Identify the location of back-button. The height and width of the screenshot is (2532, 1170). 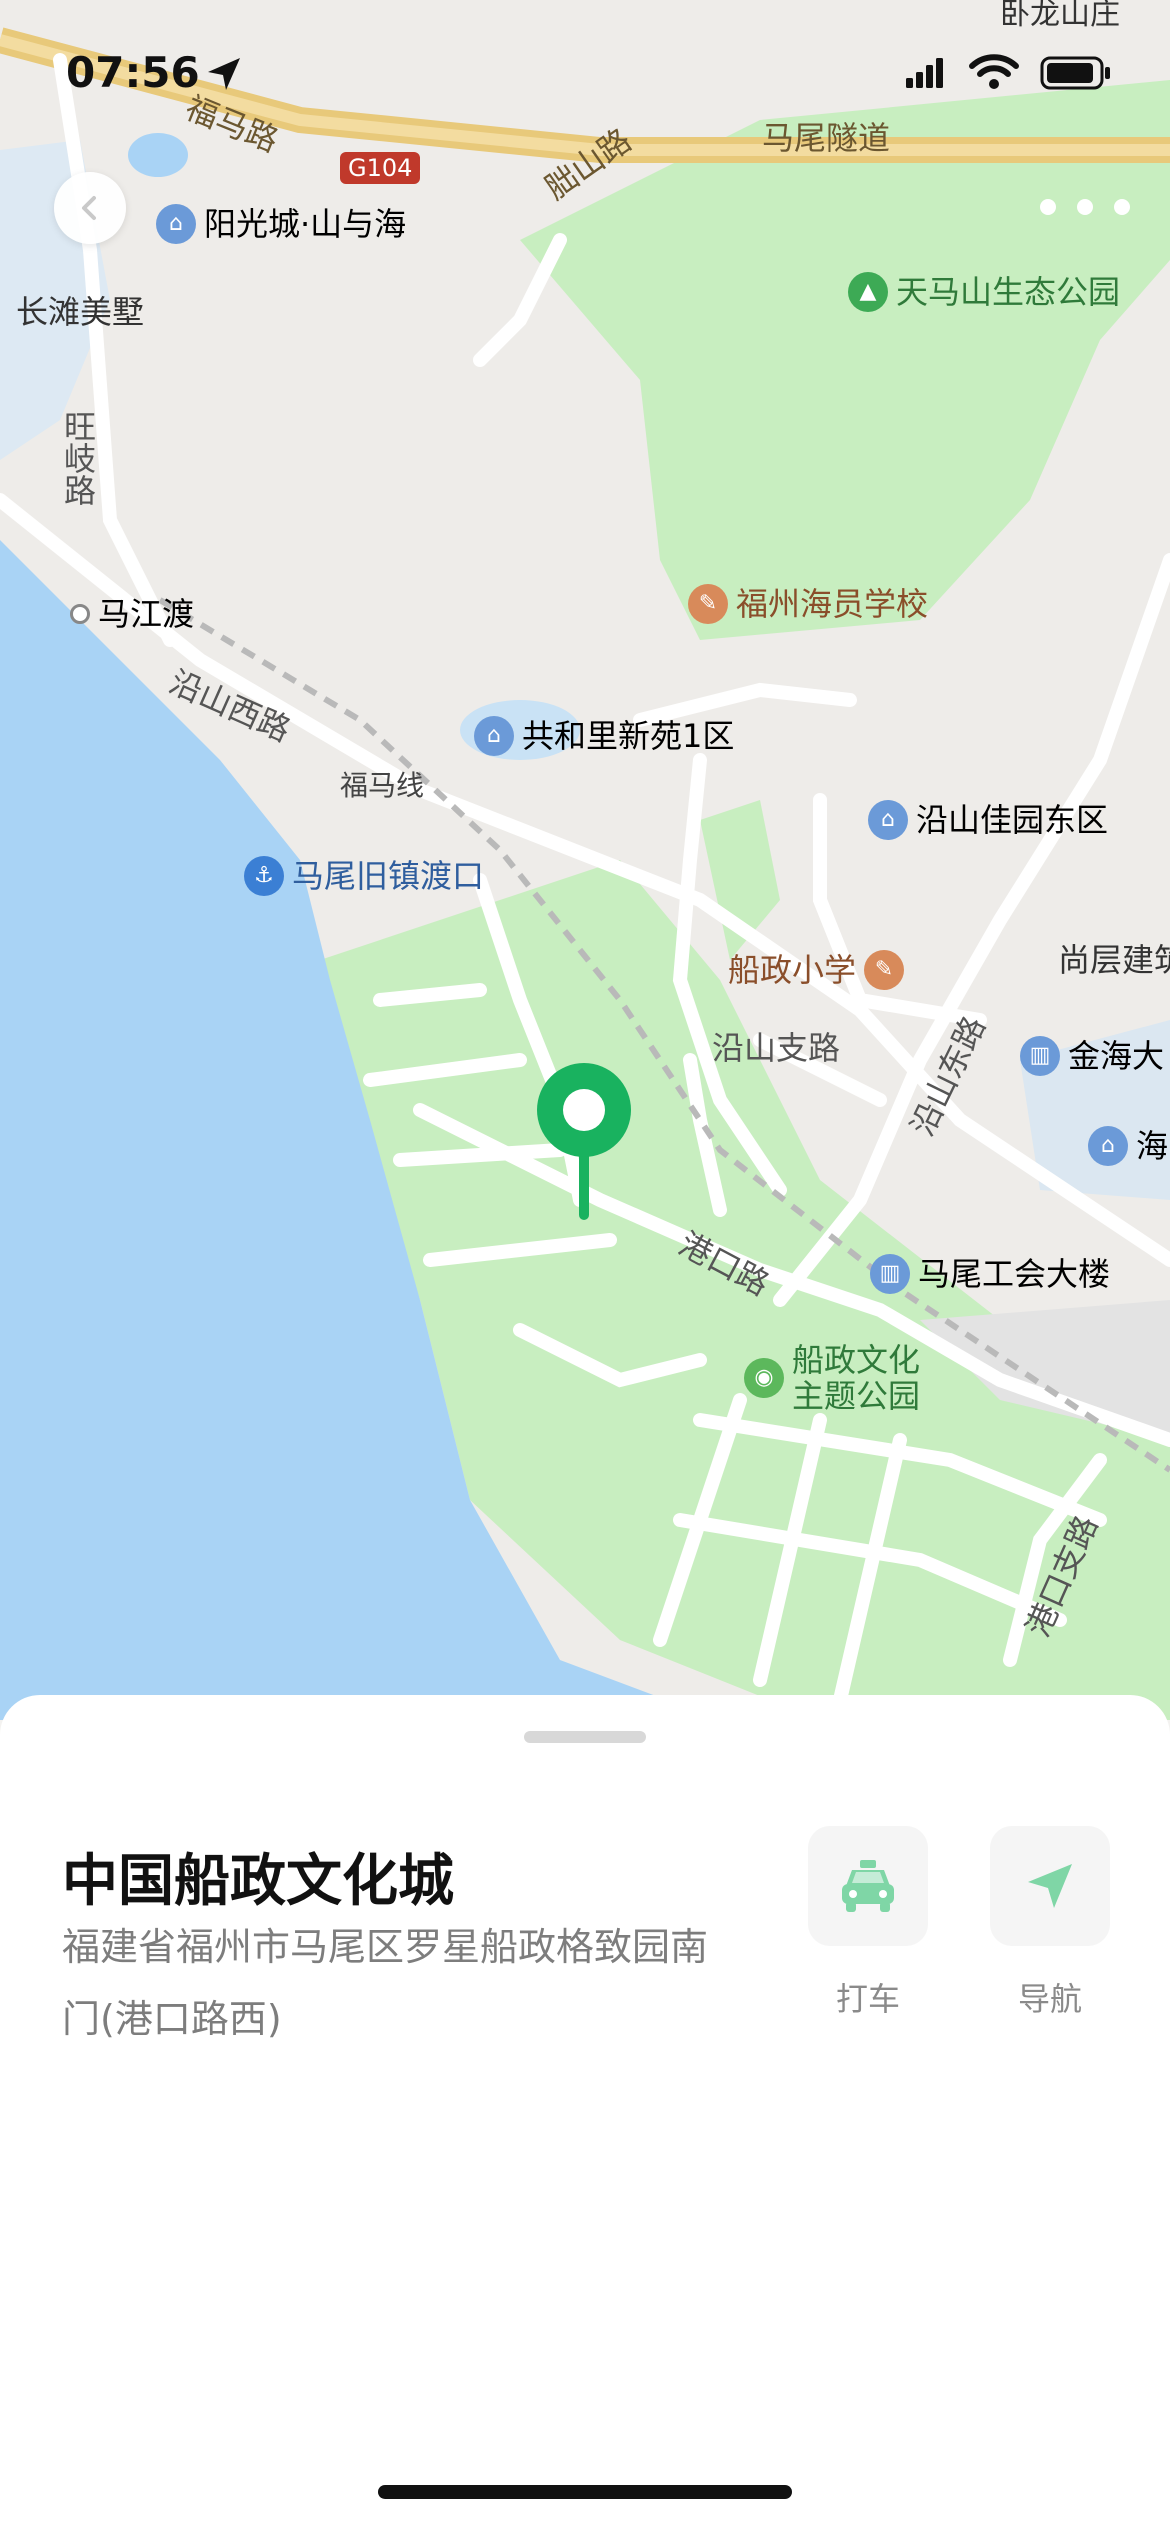
(90, 208).